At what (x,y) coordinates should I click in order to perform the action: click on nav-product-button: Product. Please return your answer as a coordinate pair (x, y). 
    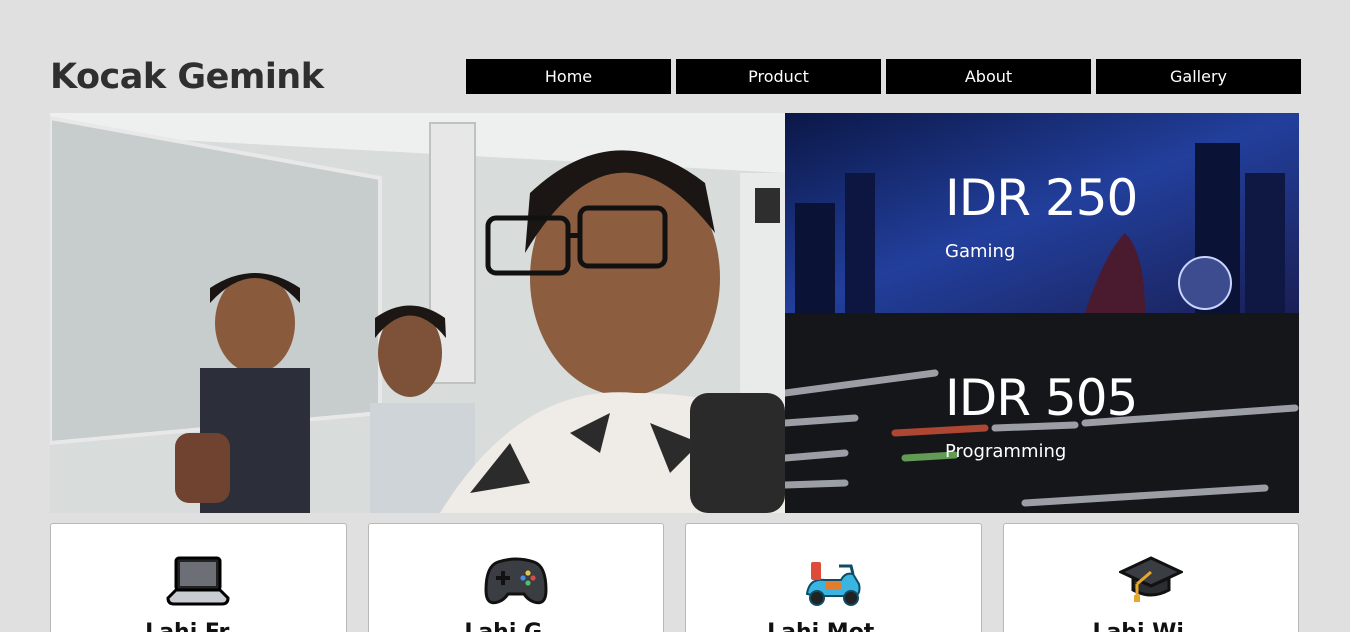
    Looking at the image, I should click on (778, 76).